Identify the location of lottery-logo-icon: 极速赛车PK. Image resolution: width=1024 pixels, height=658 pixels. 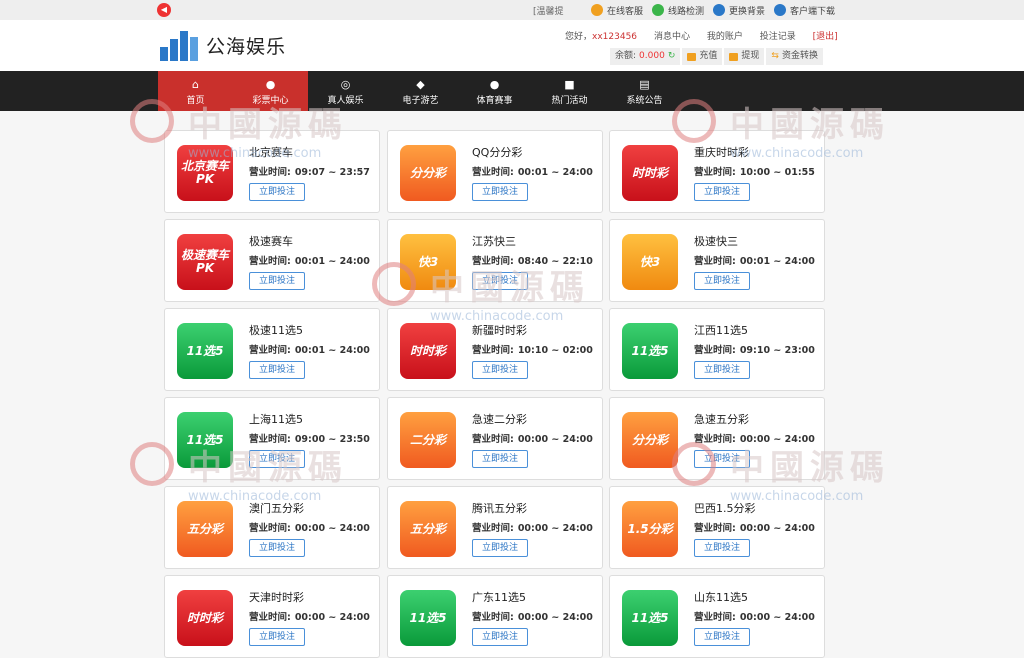
(205, 262).